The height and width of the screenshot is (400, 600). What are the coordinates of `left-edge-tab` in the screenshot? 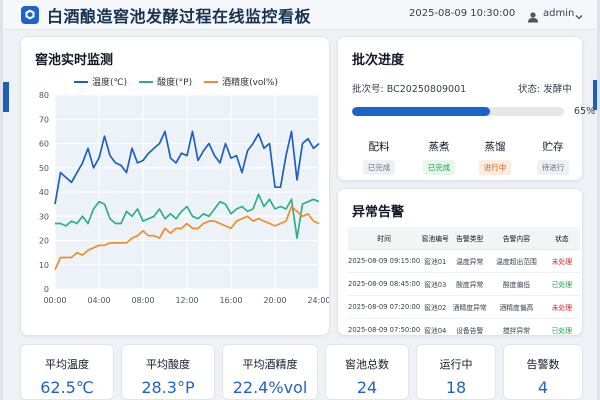 It's located at (6, 97).